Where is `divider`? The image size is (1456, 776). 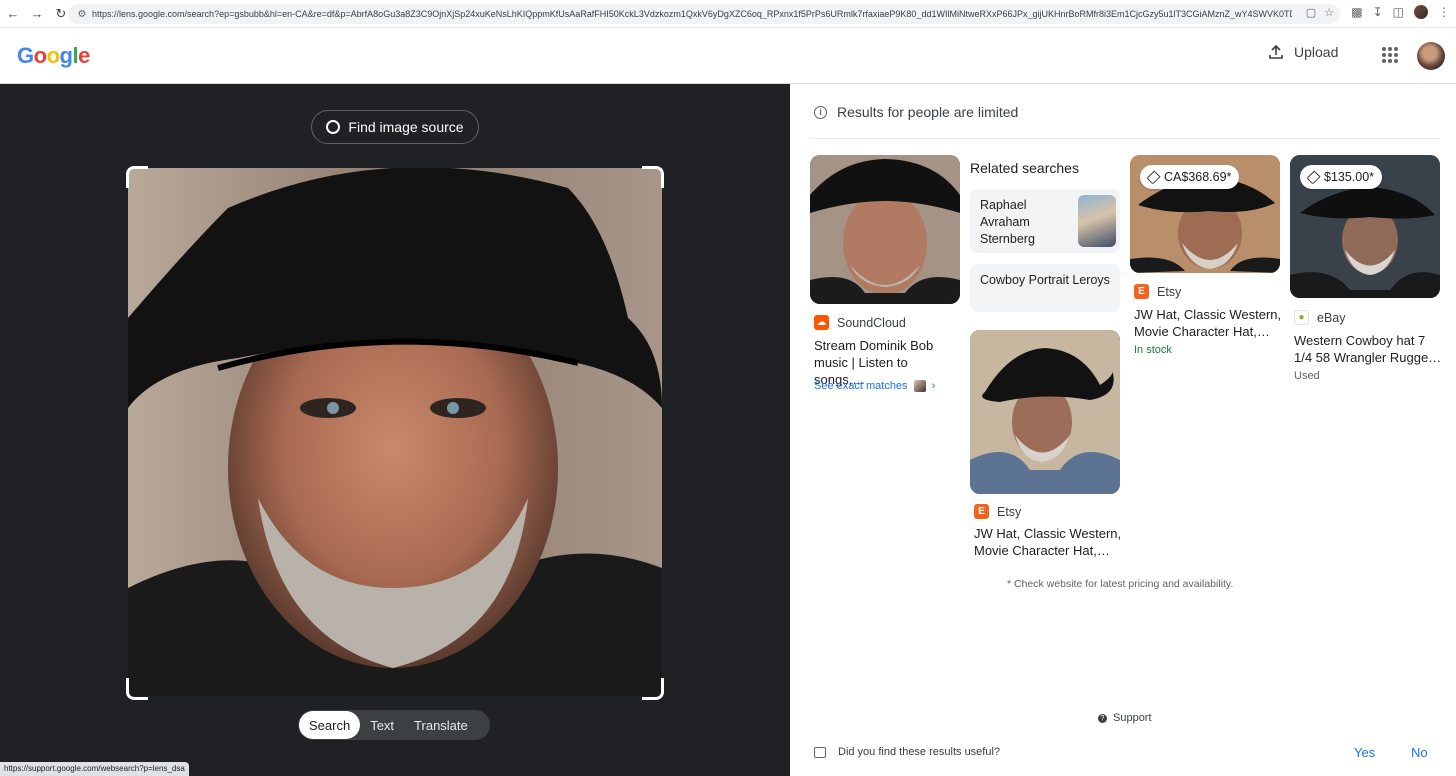 divider is located at coordinates (1125, 138).